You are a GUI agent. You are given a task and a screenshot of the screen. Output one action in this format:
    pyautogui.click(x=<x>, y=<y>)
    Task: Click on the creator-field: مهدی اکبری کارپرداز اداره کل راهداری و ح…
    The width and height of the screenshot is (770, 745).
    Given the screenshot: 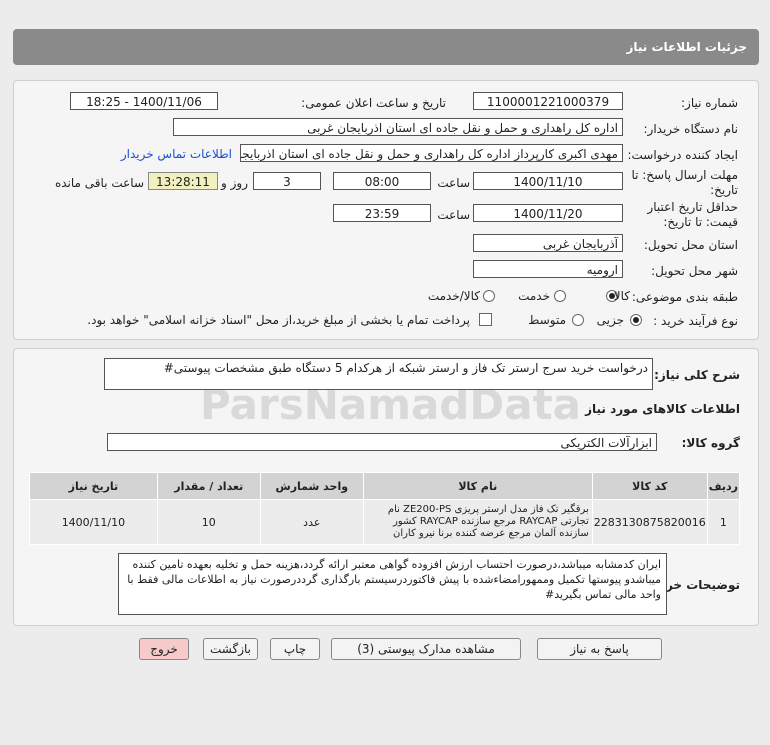 What is the action you would take?
    pyautogui.click(x=431, y=153)
    